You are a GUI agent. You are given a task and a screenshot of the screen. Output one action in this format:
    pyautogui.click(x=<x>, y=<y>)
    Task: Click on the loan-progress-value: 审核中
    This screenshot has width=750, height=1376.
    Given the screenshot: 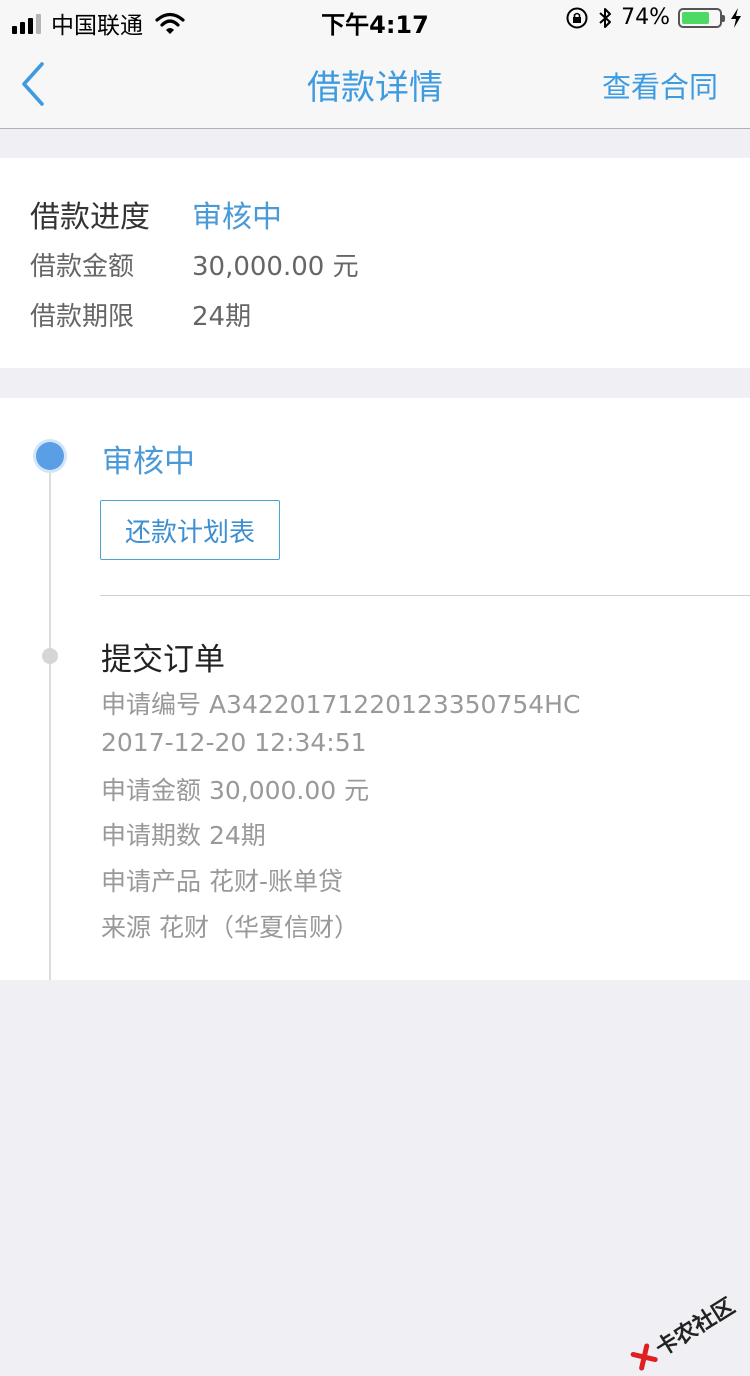 What is the action you would take?
    pyautogui.click(x=237, y=217)
    